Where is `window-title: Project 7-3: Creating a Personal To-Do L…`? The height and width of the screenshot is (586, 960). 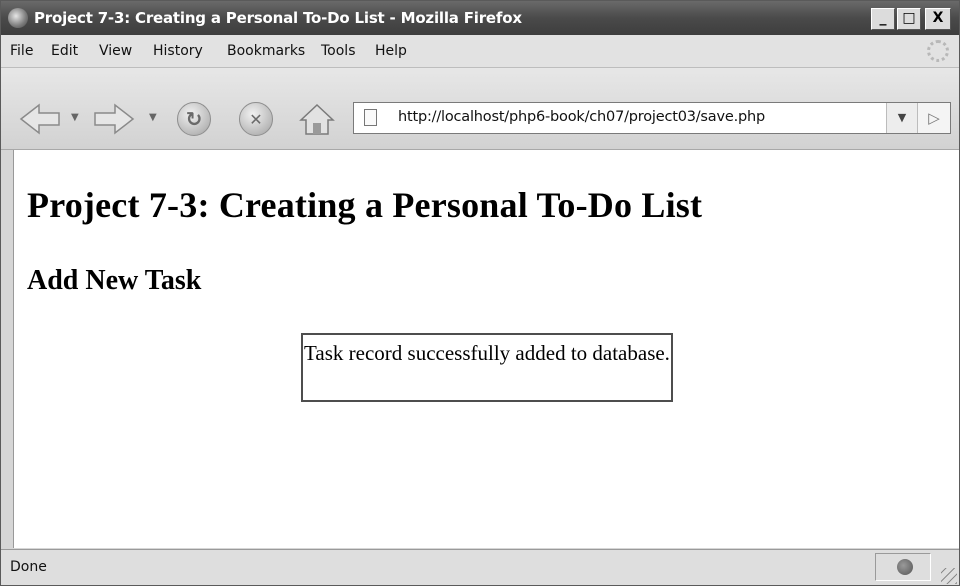 window-title: Project 7-3: Creating a Personal To-Do L… is located at coordinates (278, 18).